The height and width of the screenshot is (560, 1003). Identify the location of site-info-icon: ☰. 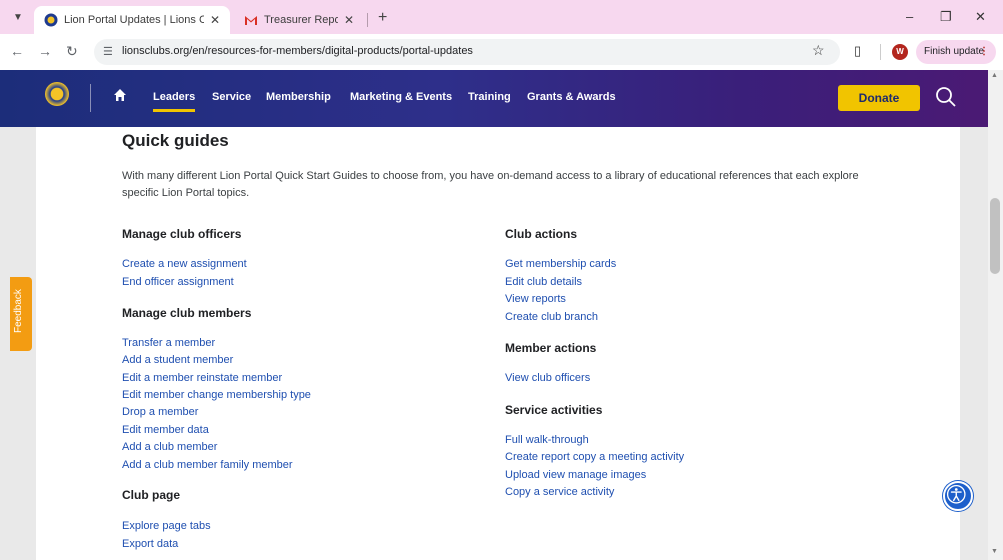
(108, 51).